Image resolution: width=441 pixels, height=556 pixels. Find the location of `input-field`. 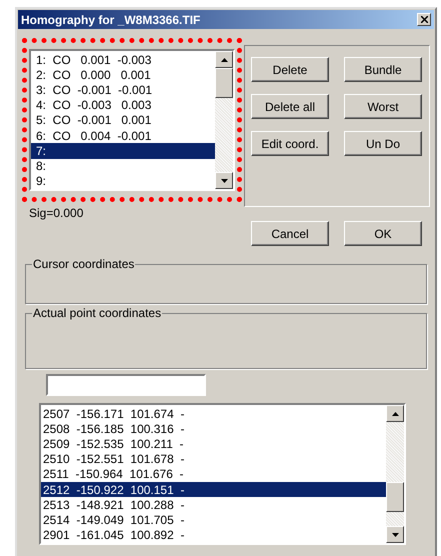

input-field is located at coordinates (126, 385).